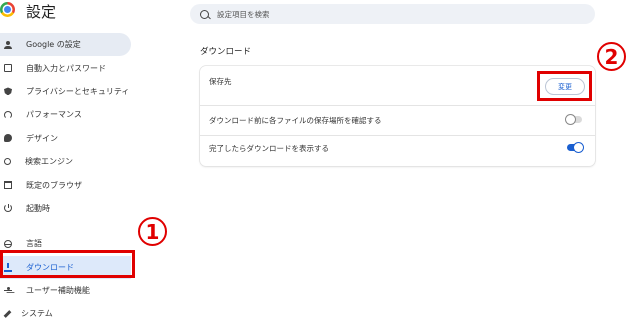 The width and height of the screenshot is (640, 328). I want to click on sidebar-item-label: 自動入力とパスワード, so click(66, 68).